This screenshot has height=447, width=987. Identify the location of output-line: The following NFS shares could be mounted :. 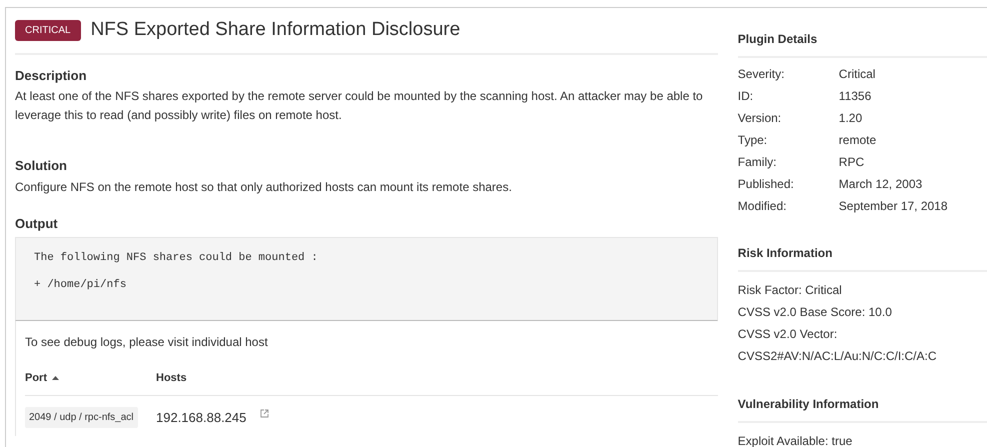
(176, 258).